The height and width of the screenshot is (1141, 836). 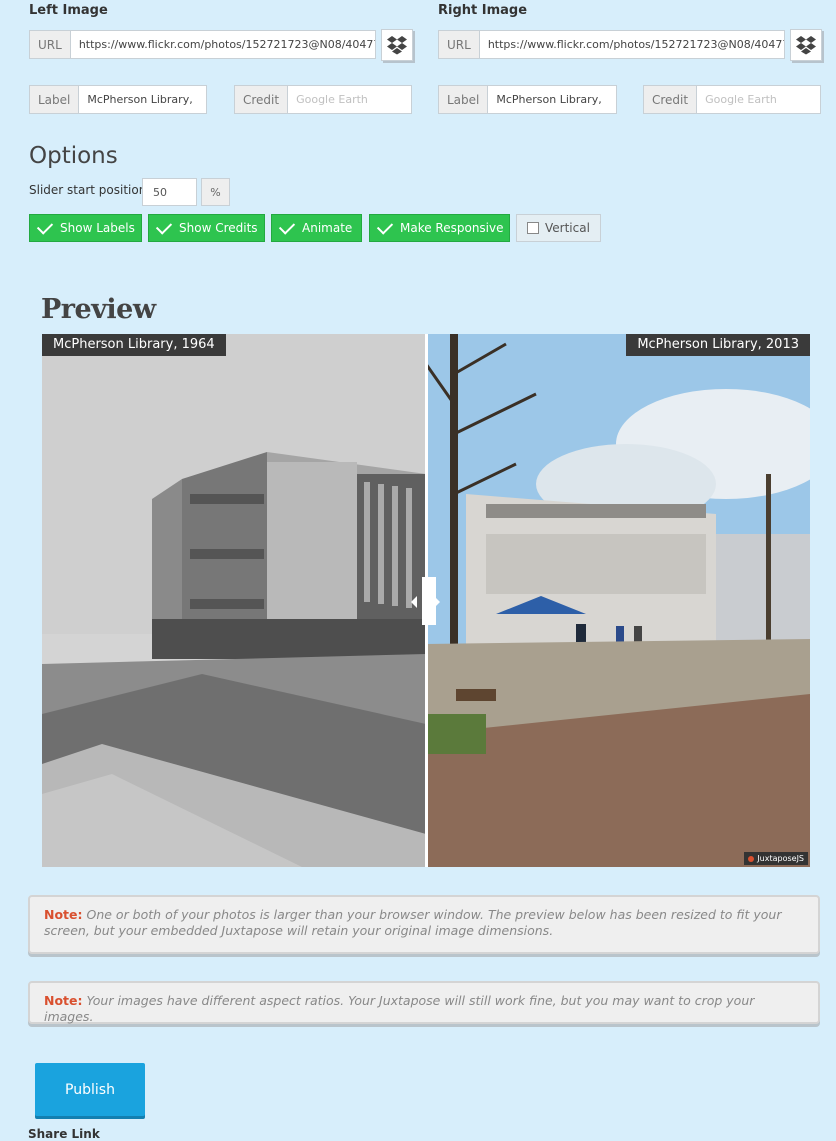 I want to click on left-image-label: McPherson Library, 1964, so click(x=134, y=345).